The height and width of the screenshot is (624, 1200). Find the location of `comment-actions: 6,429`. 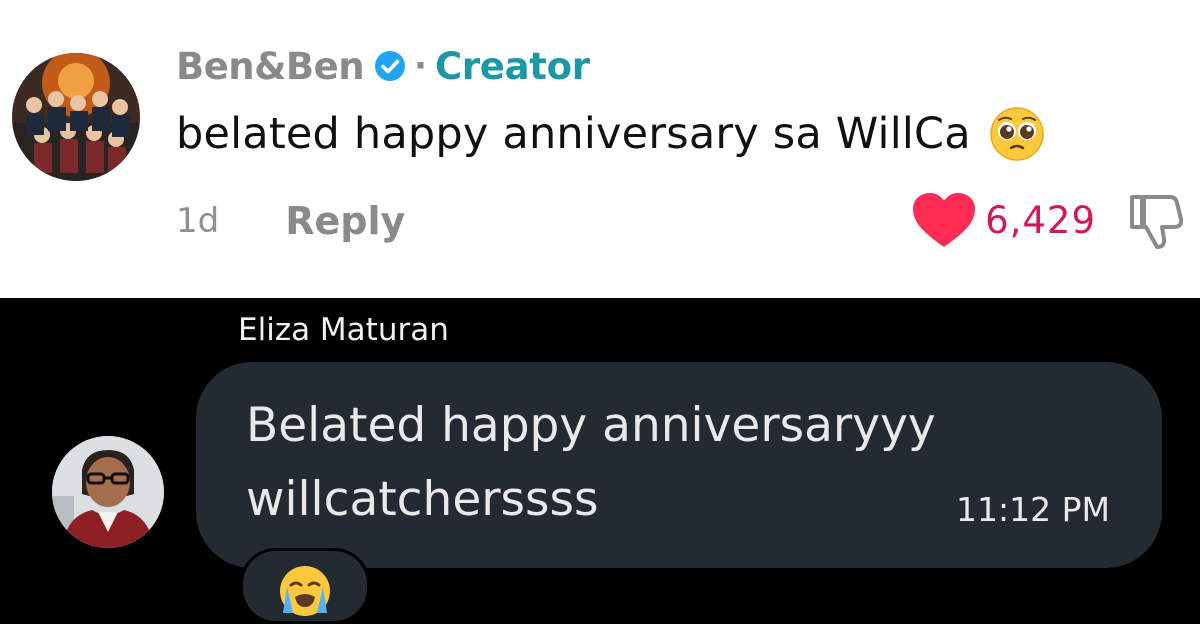

comment-actions: 6,429 is located at coordinates (1048, 220).